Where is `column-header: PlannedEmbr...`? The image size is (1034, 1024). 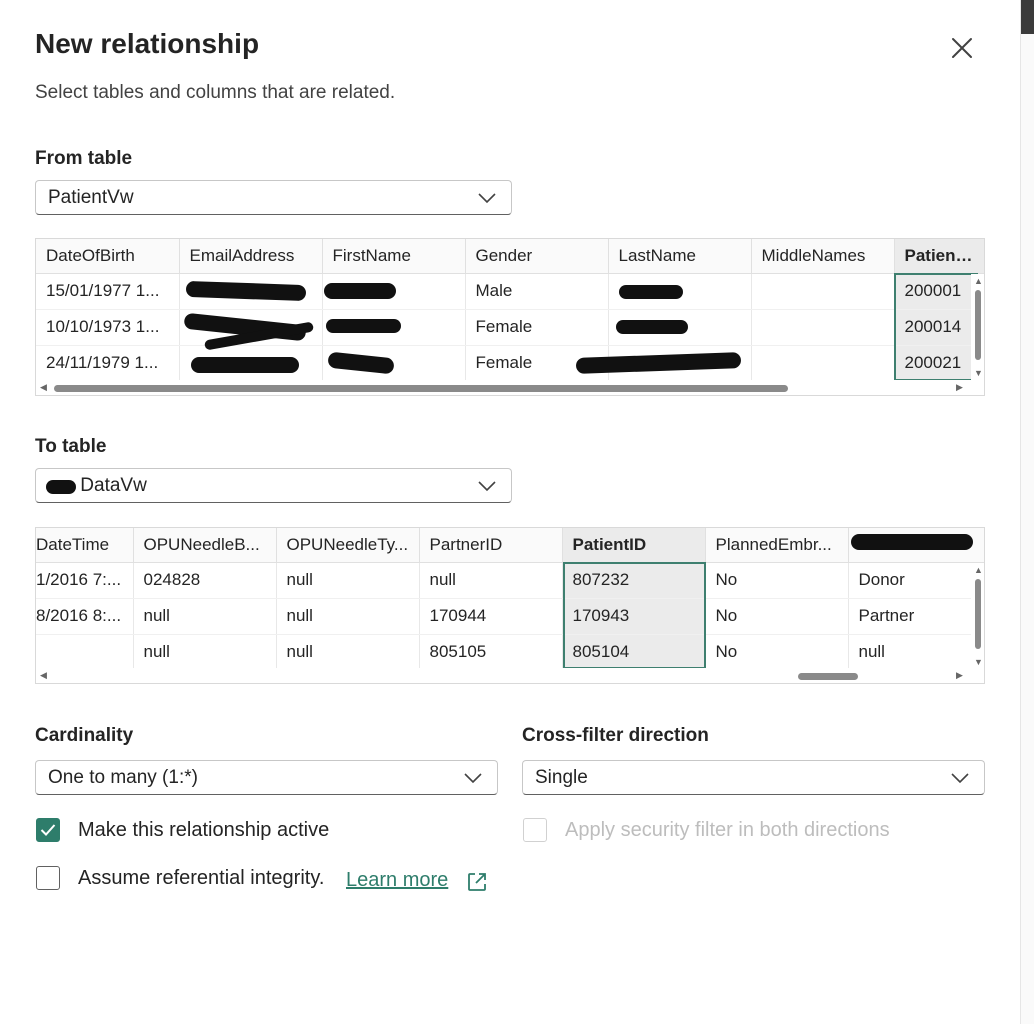
column-header: PlannedEmbr... is located at coordinates (777, 545).